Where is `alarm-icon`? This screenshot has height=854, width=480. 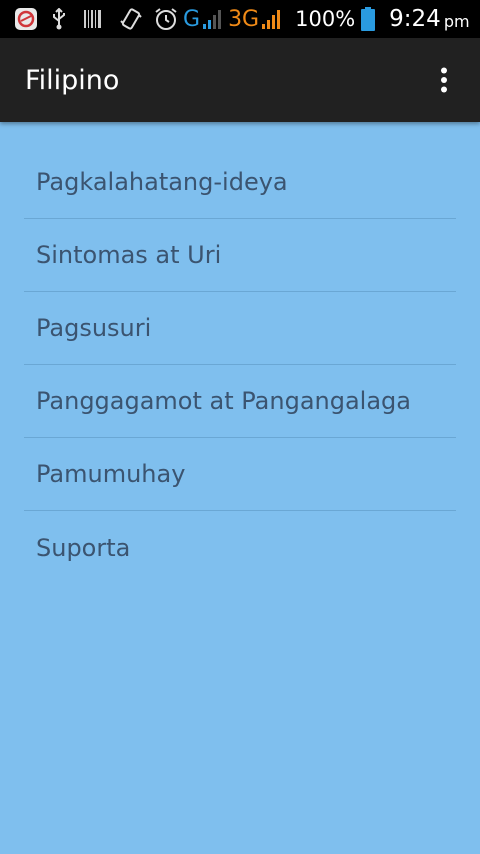
alarm-icon is located at coordinates (166, 19).